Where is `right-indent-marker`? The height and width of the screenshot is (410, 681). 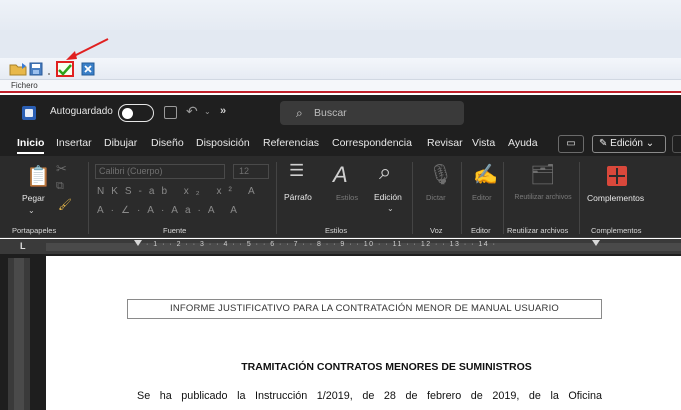
right-indent-marker is located at coordinates (596, 243).